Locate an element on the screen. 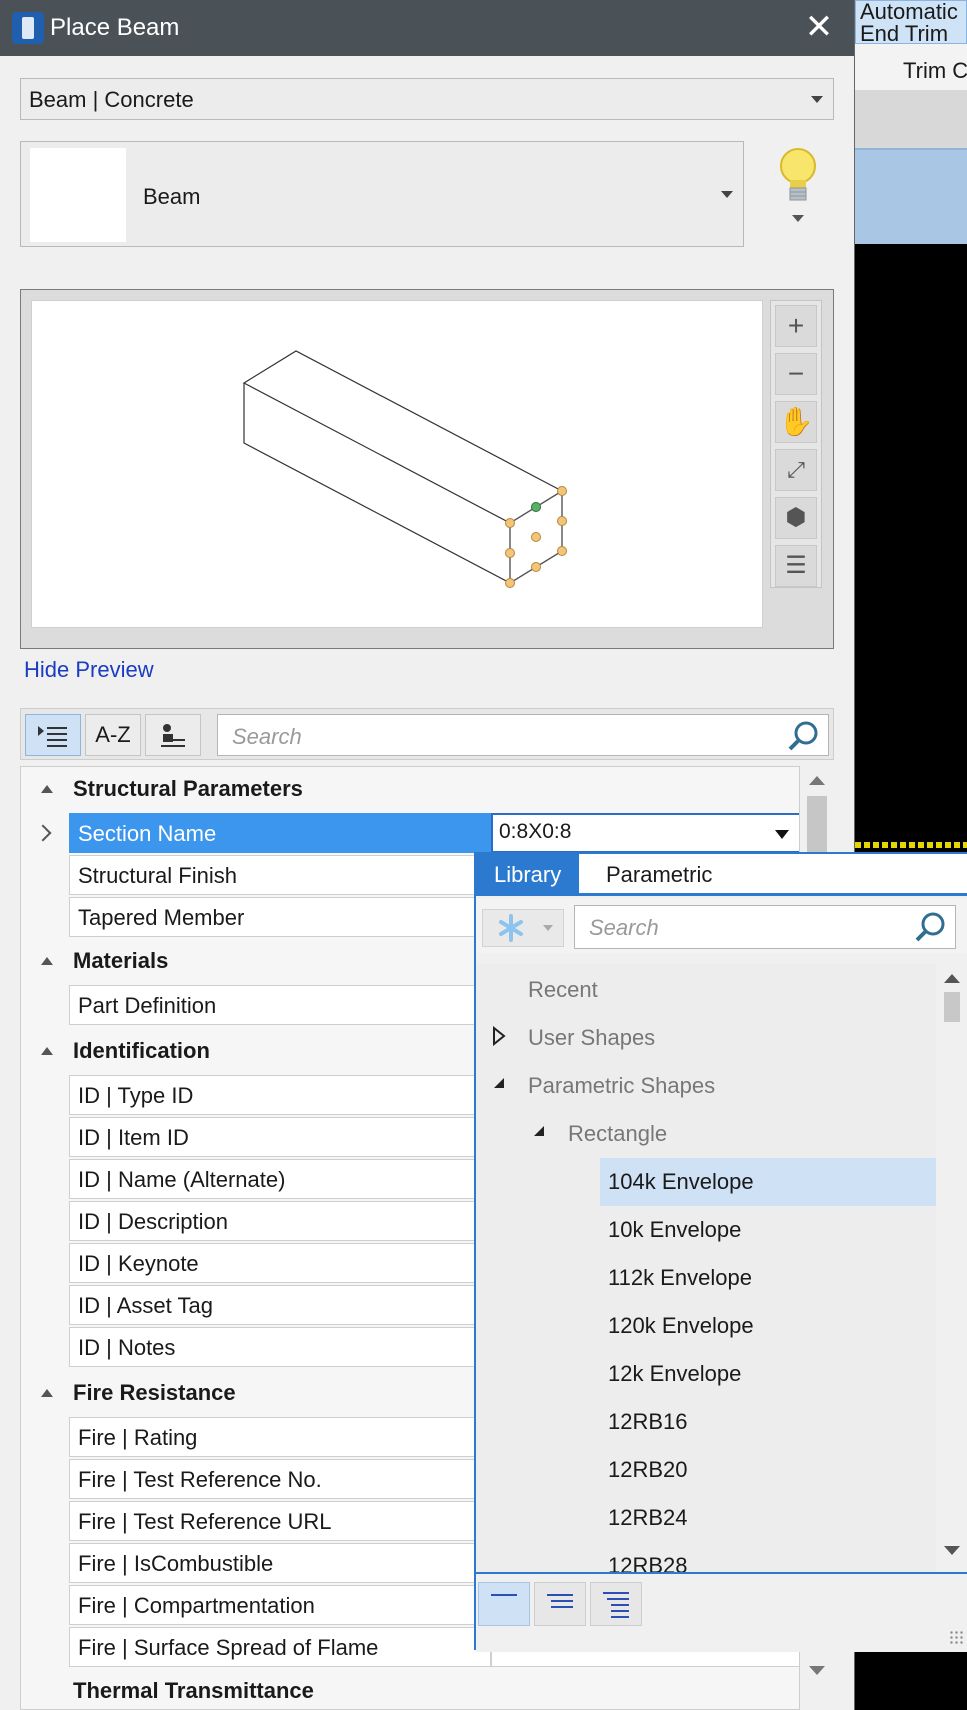  close-icon: ✕ is located at coordinates (819, 27).